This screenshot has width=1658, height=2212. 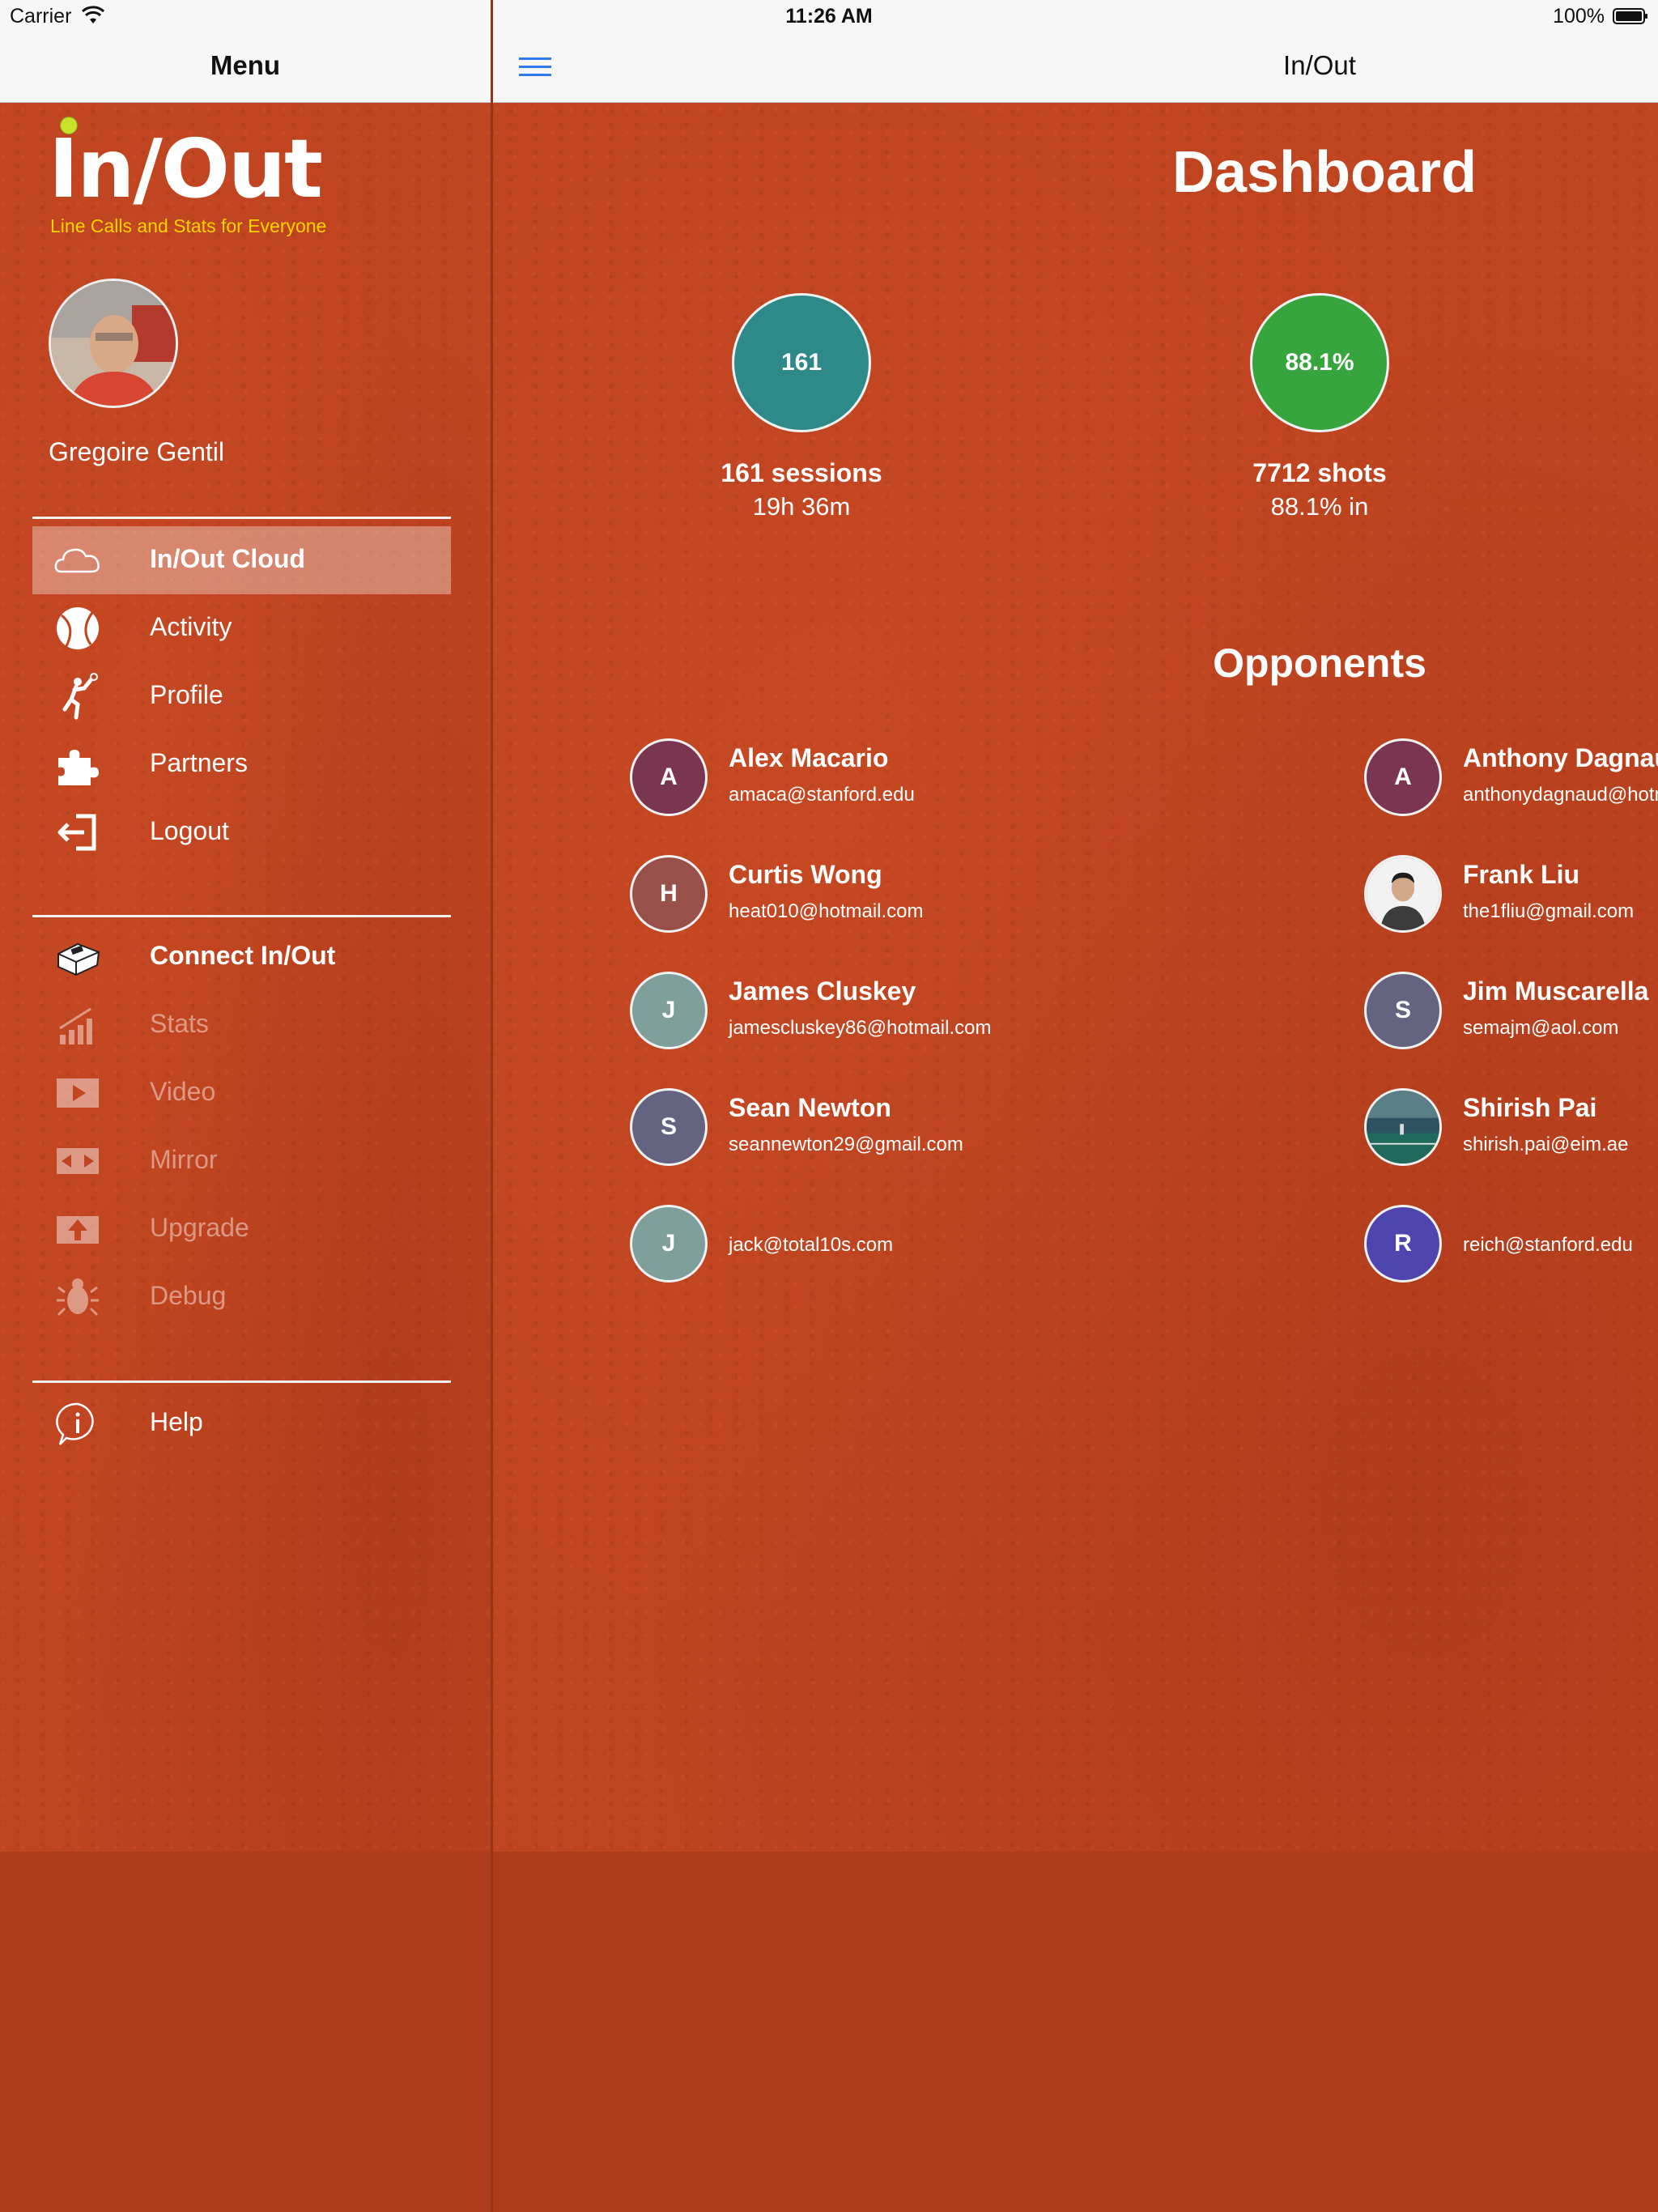 I want to click on tennis-player-icon, so click(x=80, y=697).